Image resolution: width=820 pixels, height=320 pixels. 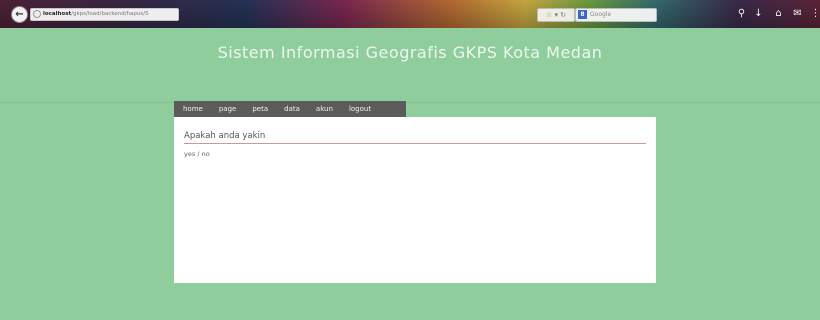 What do you see at coordinates (814, 13) in the screenshot?
I see `more-icon: ⋮` at bounding box center [814, 13].